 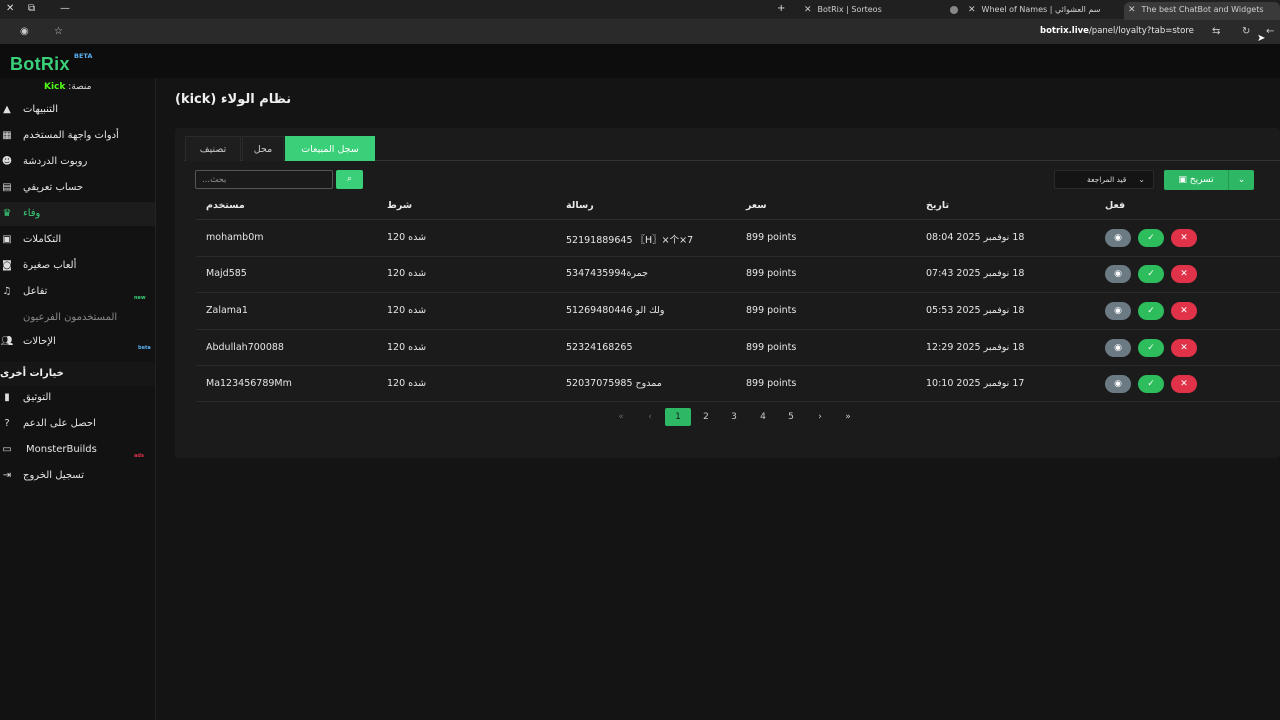 I want to click on beta-badge: BETA, so click(x=83, y=56).